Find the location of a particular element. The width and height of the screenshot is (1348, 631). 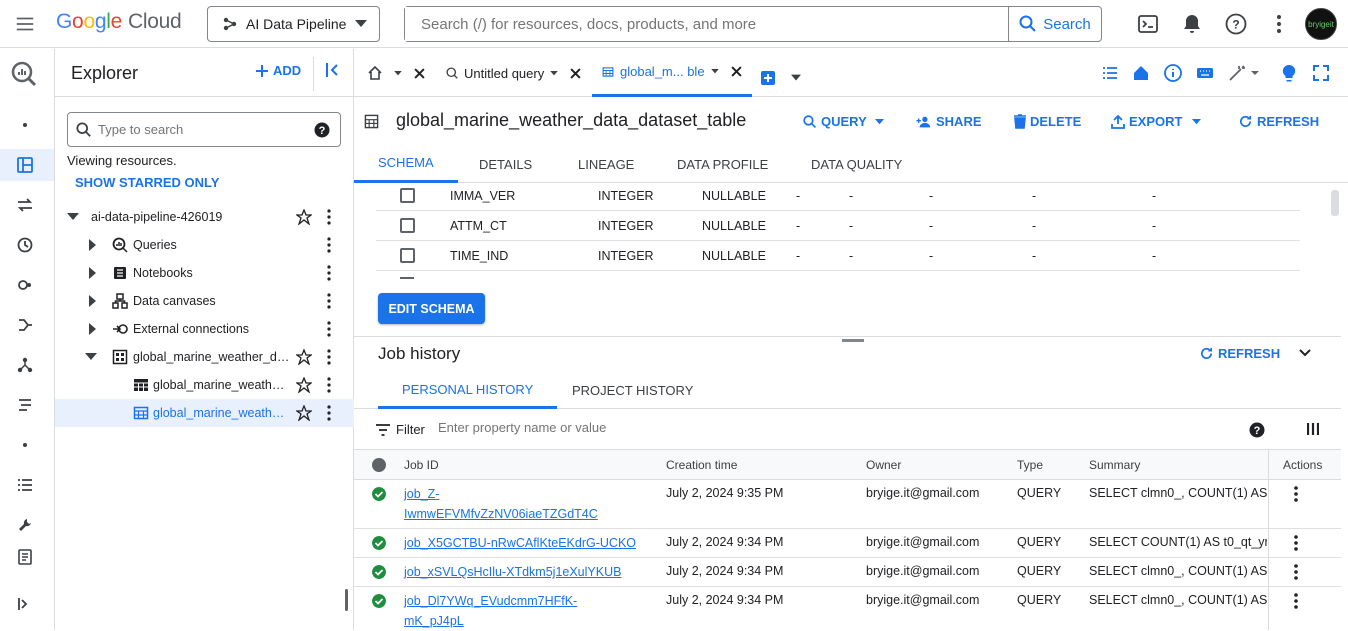

schema-scrollbar is located at coordinates (1335, 203).